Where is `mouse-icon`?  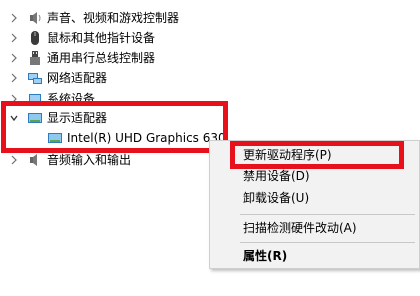
mouse-icon is located at coordinates (35, 38).